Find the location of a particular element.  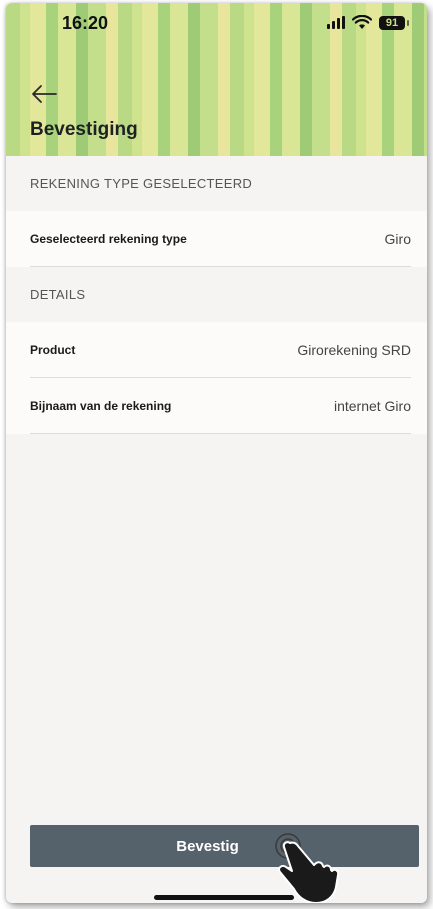

row-label: Geselecteerd rekening type is located at coordinates (108, 239).